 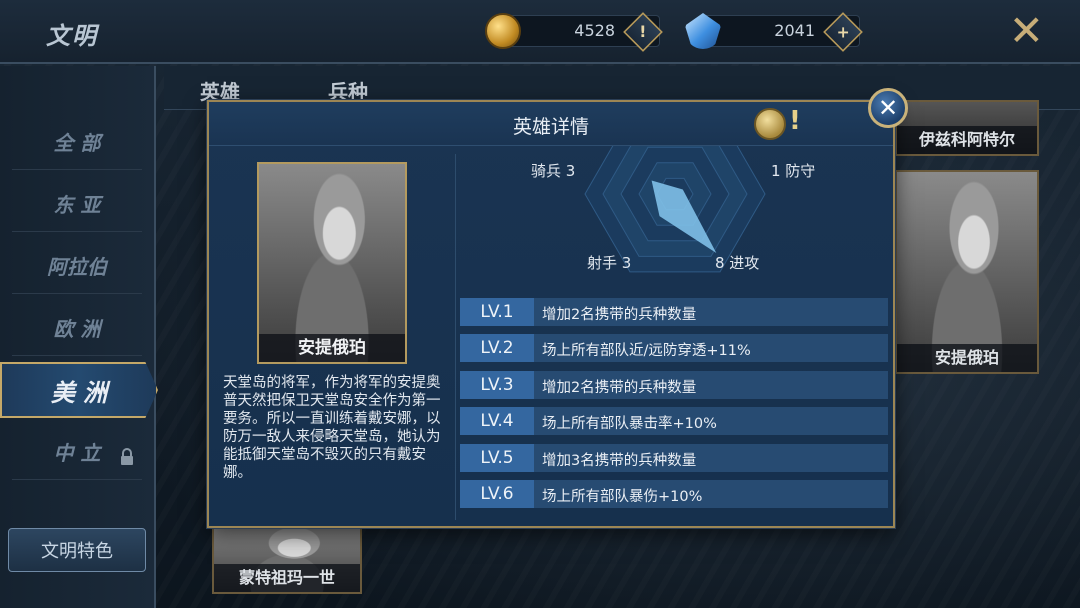 I want to click on civilization-sidebar: 全 部 东 亚 阿拉伯 欧 洲 美 洲 中 立 文明特色, so click(x=79, y=337).